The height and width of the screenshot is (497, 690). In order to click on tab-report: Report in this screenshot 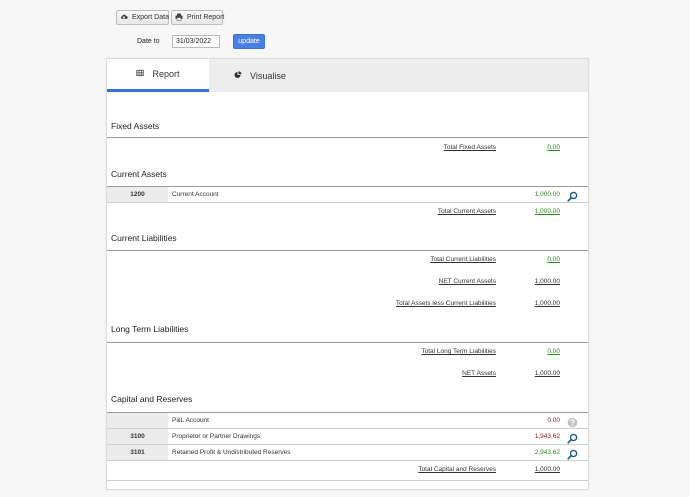, I will do `click(158, 75)`.